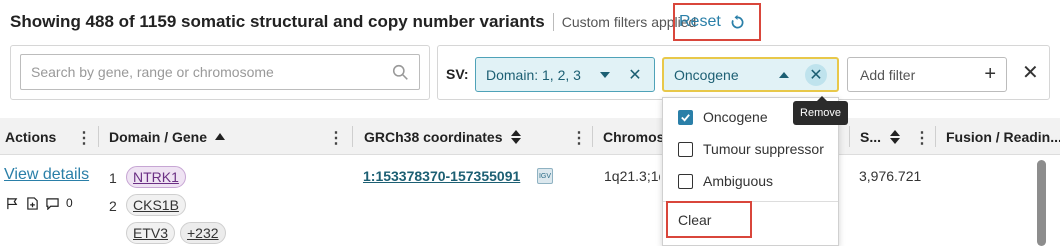 The height and width of the screenshot is (246, 1060). I want to click on gene-tag-cks1b: CKS1B, so click(156, 205).